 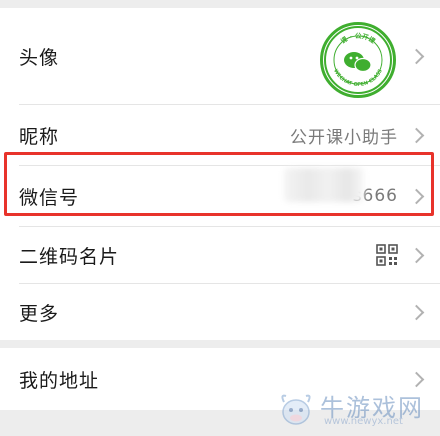 I want to click on avatar-label: 头像, so click(x=39, y=57).